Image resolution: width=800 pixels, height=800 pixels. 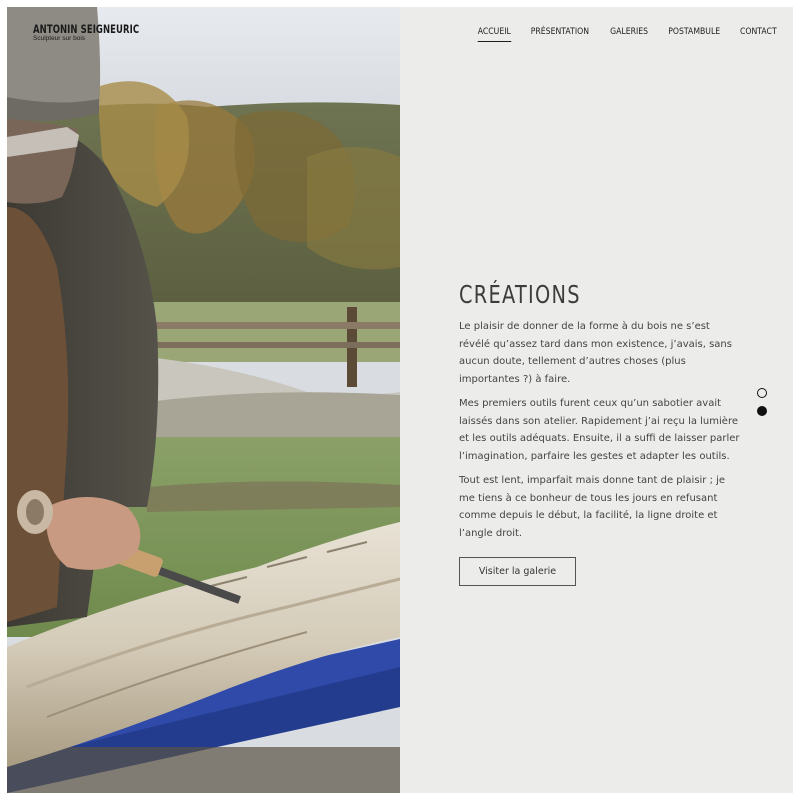 What do you see at coordinates (758, 34) in the screenshot?
I see `nav-item-contact: CONTACT` at bounding box center [758, 34].